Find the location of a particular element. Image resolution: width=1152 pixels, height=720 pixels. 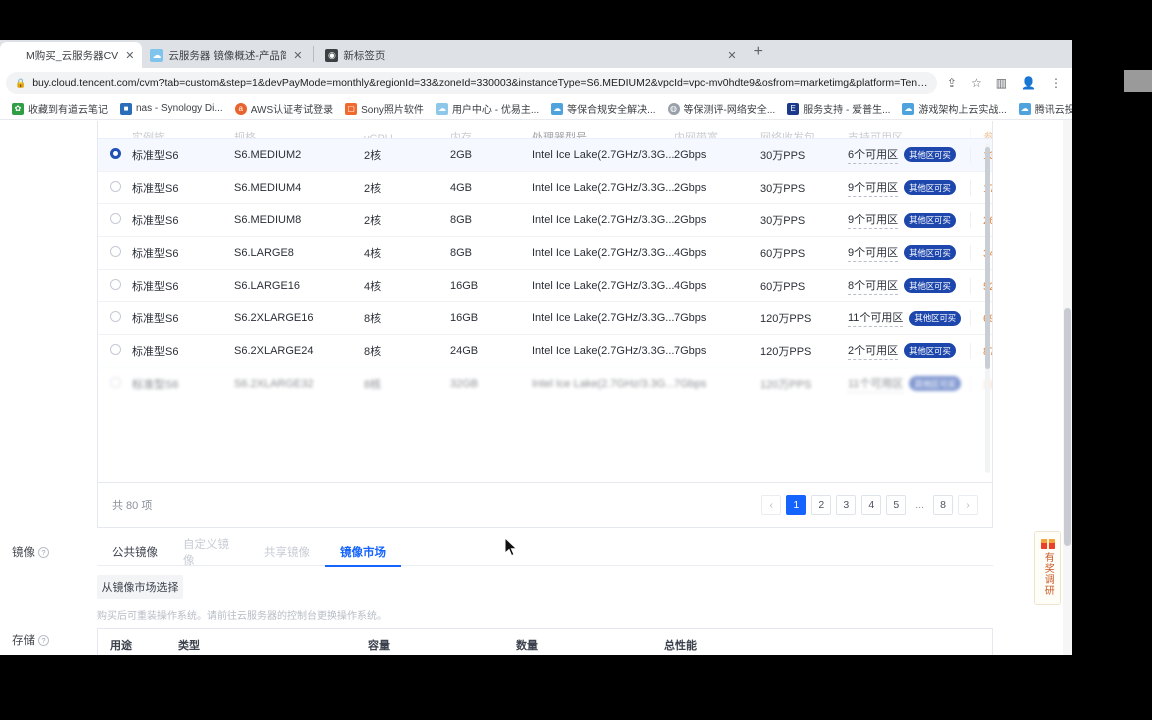

cell-memory: 16GB is located at coordinates (464, 285).